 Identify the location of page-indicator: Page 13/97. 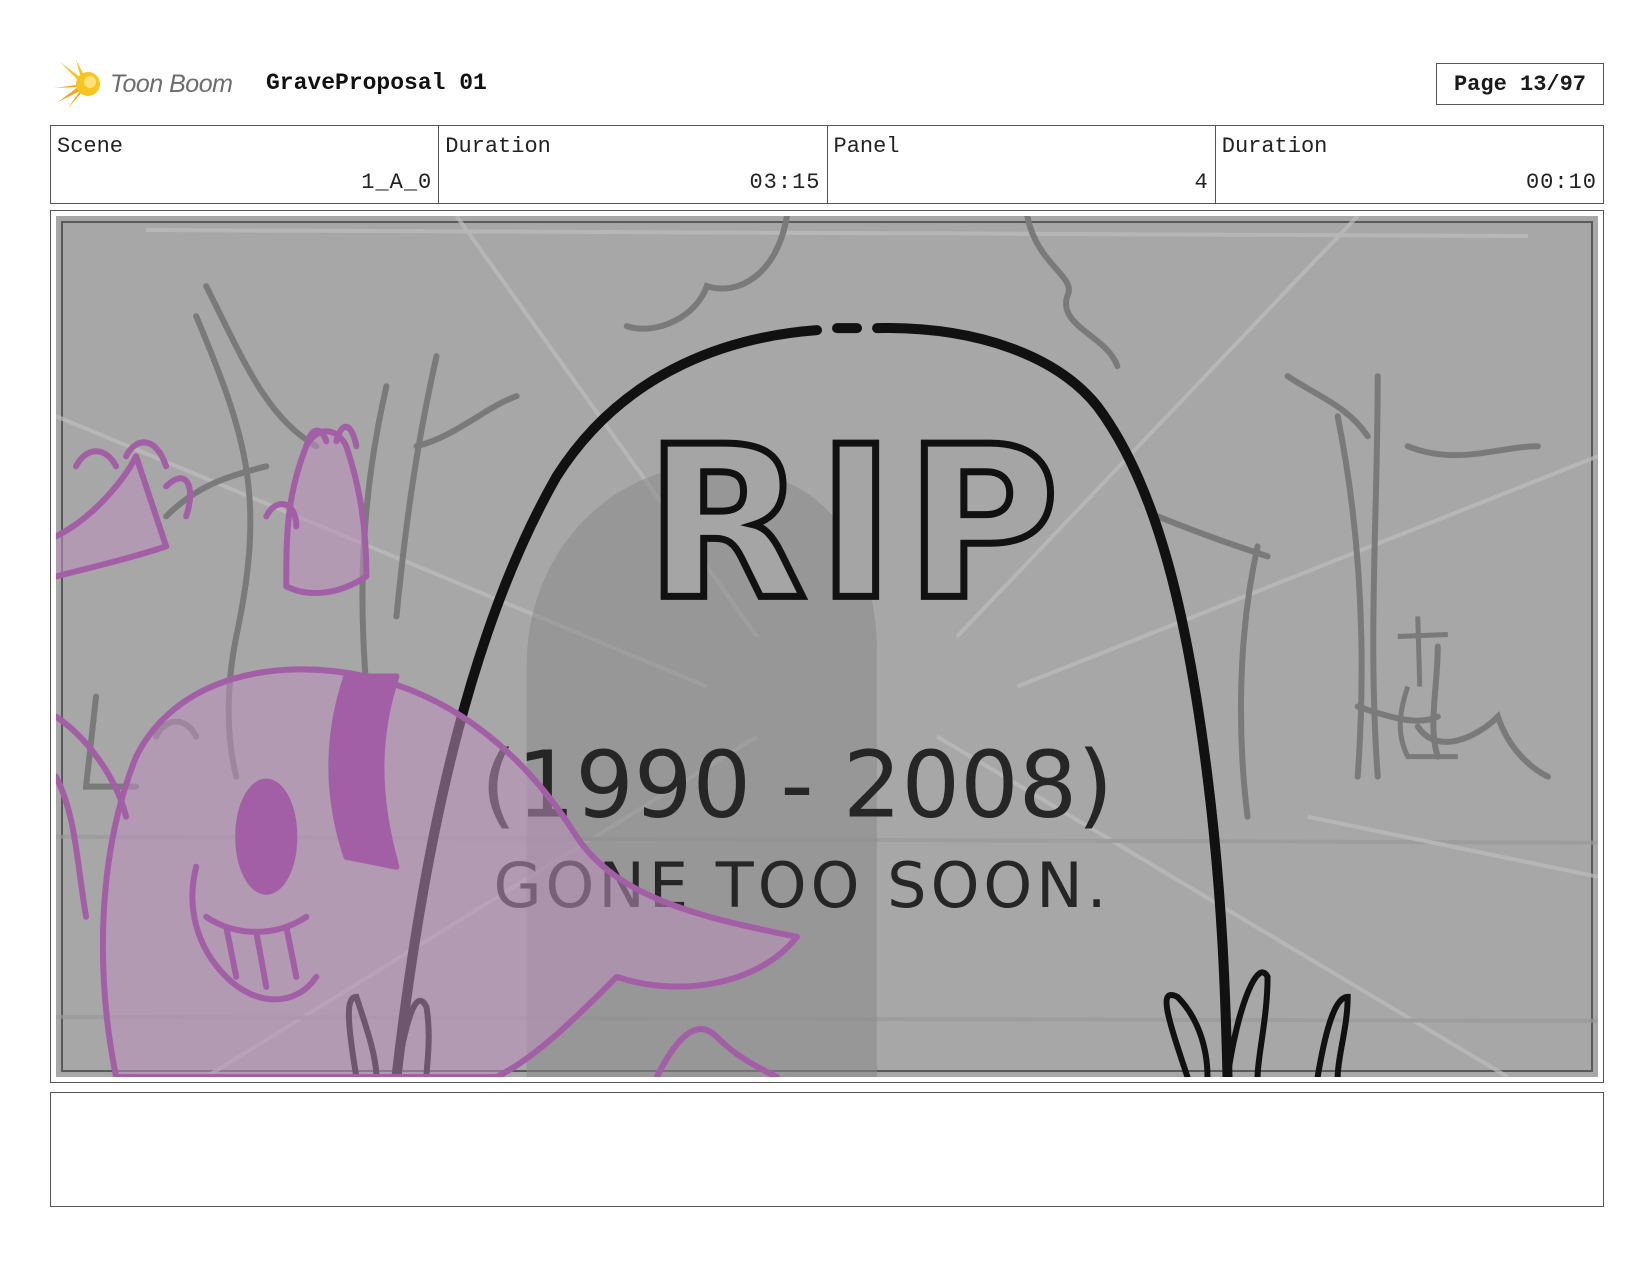
(1520, 84).